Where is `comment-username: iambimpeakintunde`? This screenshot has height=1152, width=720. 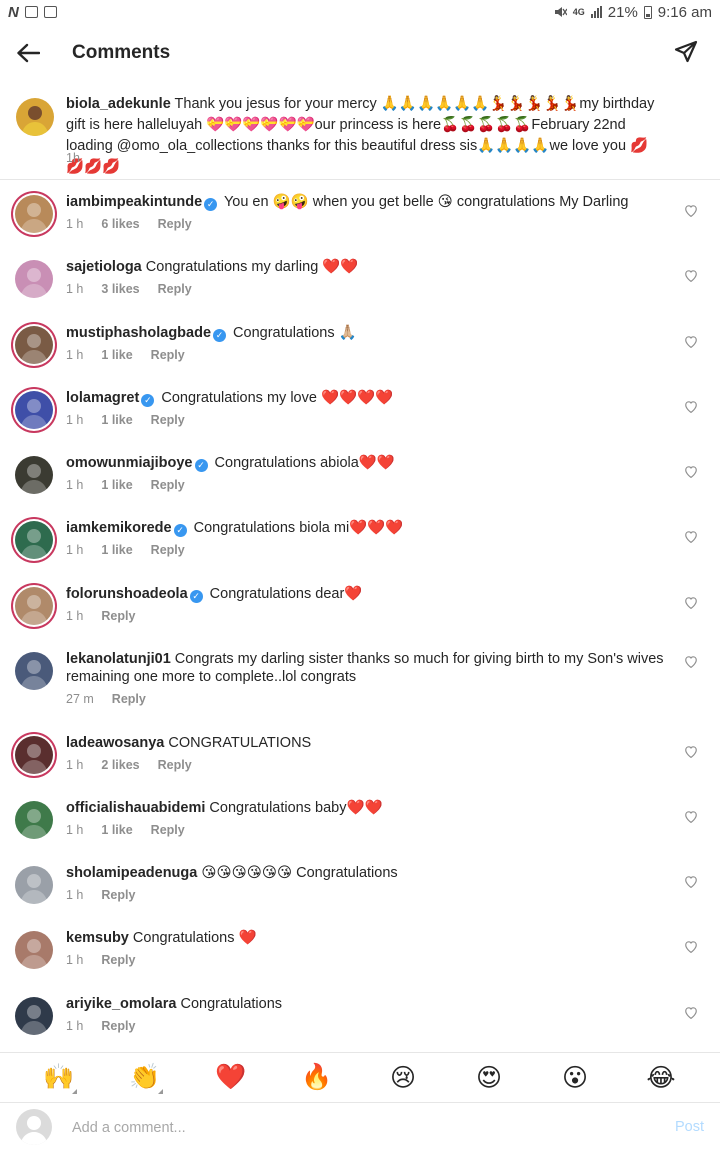 comment-username: iambimpeakintunde is located at coordinates (134, 202).